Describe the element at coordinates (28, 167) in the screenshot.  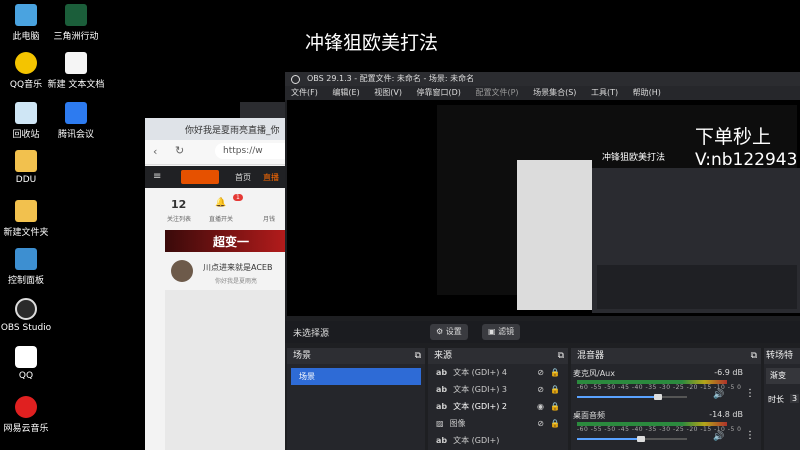
I see `folder-icon: DDU` at that location.